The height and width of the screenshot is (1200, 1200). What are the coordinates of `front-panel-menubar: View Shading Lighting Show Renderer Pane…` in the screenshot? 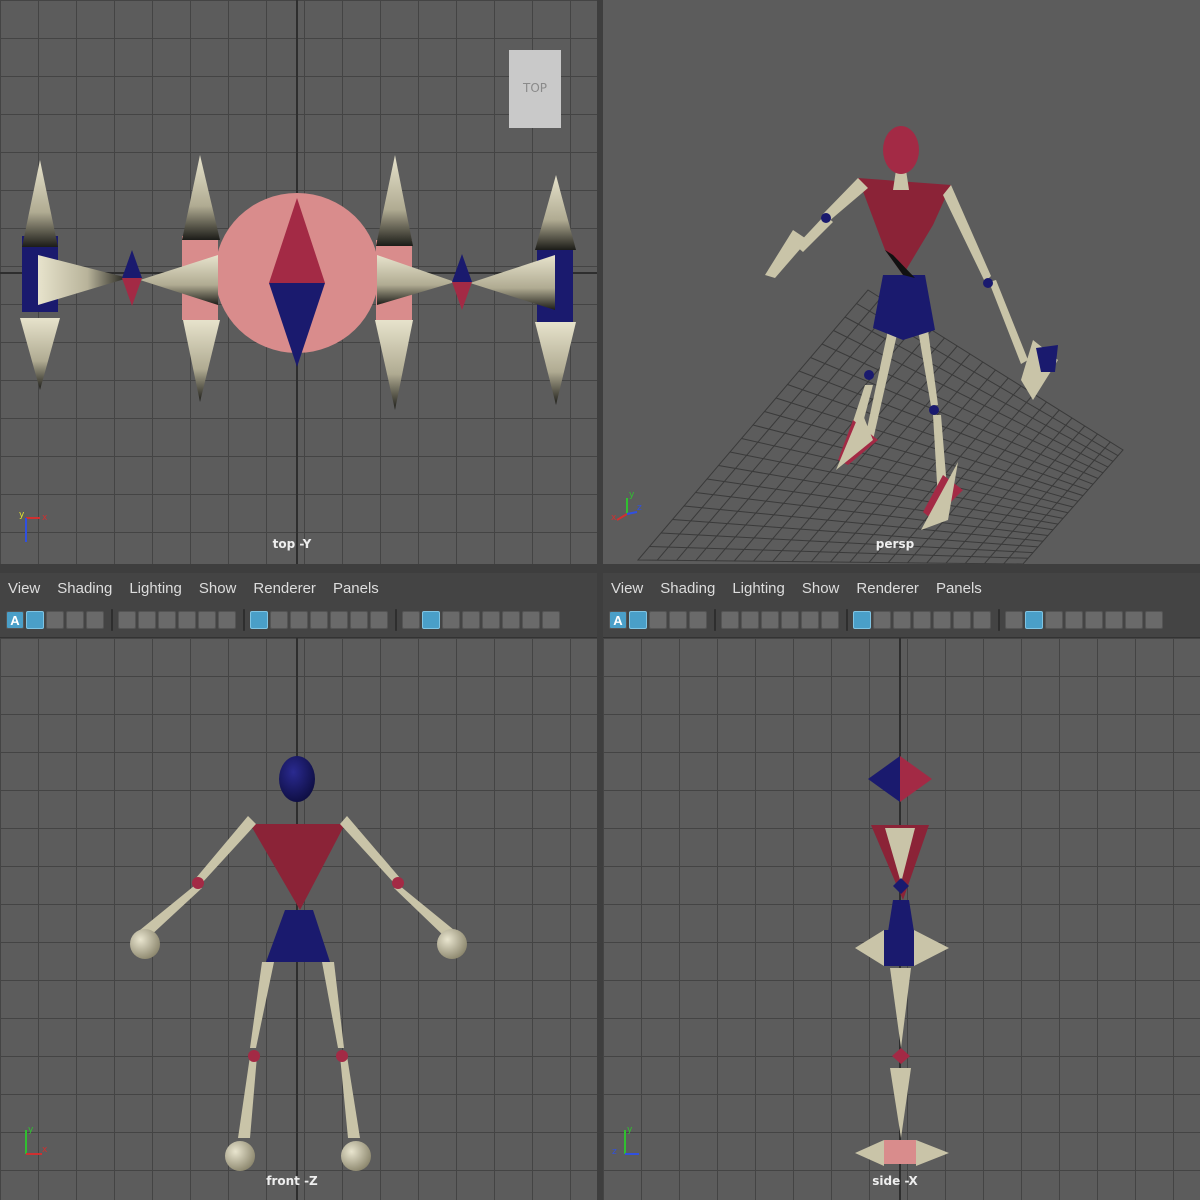 It's located at (298, 588).